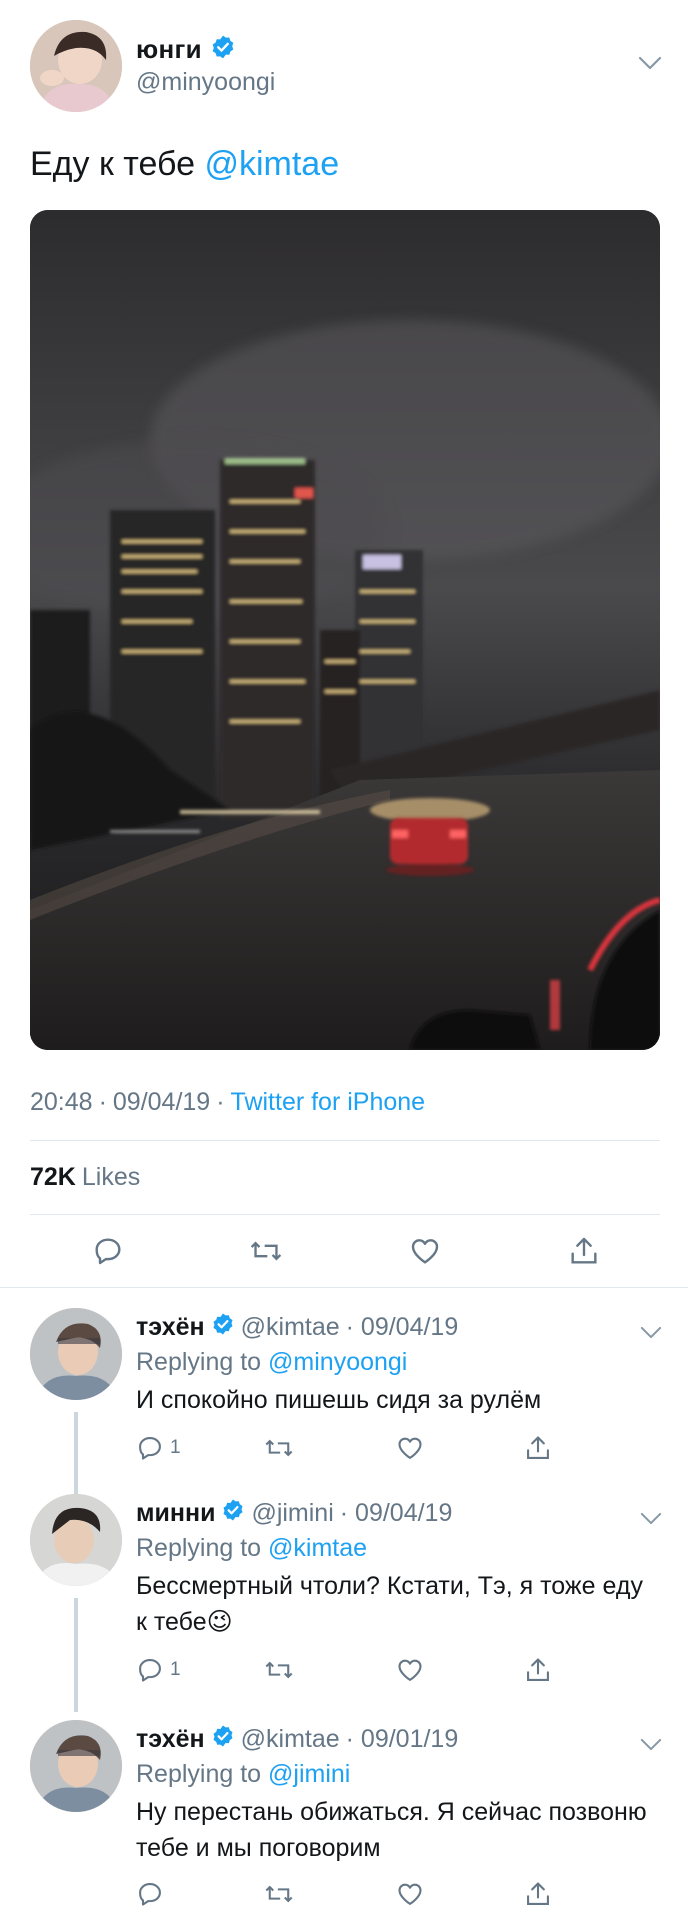  What do you see at coordinates (309, 1774) in the screenshot?
I see `replying-to-link: @jimini` at bounding box center [309, 1774].